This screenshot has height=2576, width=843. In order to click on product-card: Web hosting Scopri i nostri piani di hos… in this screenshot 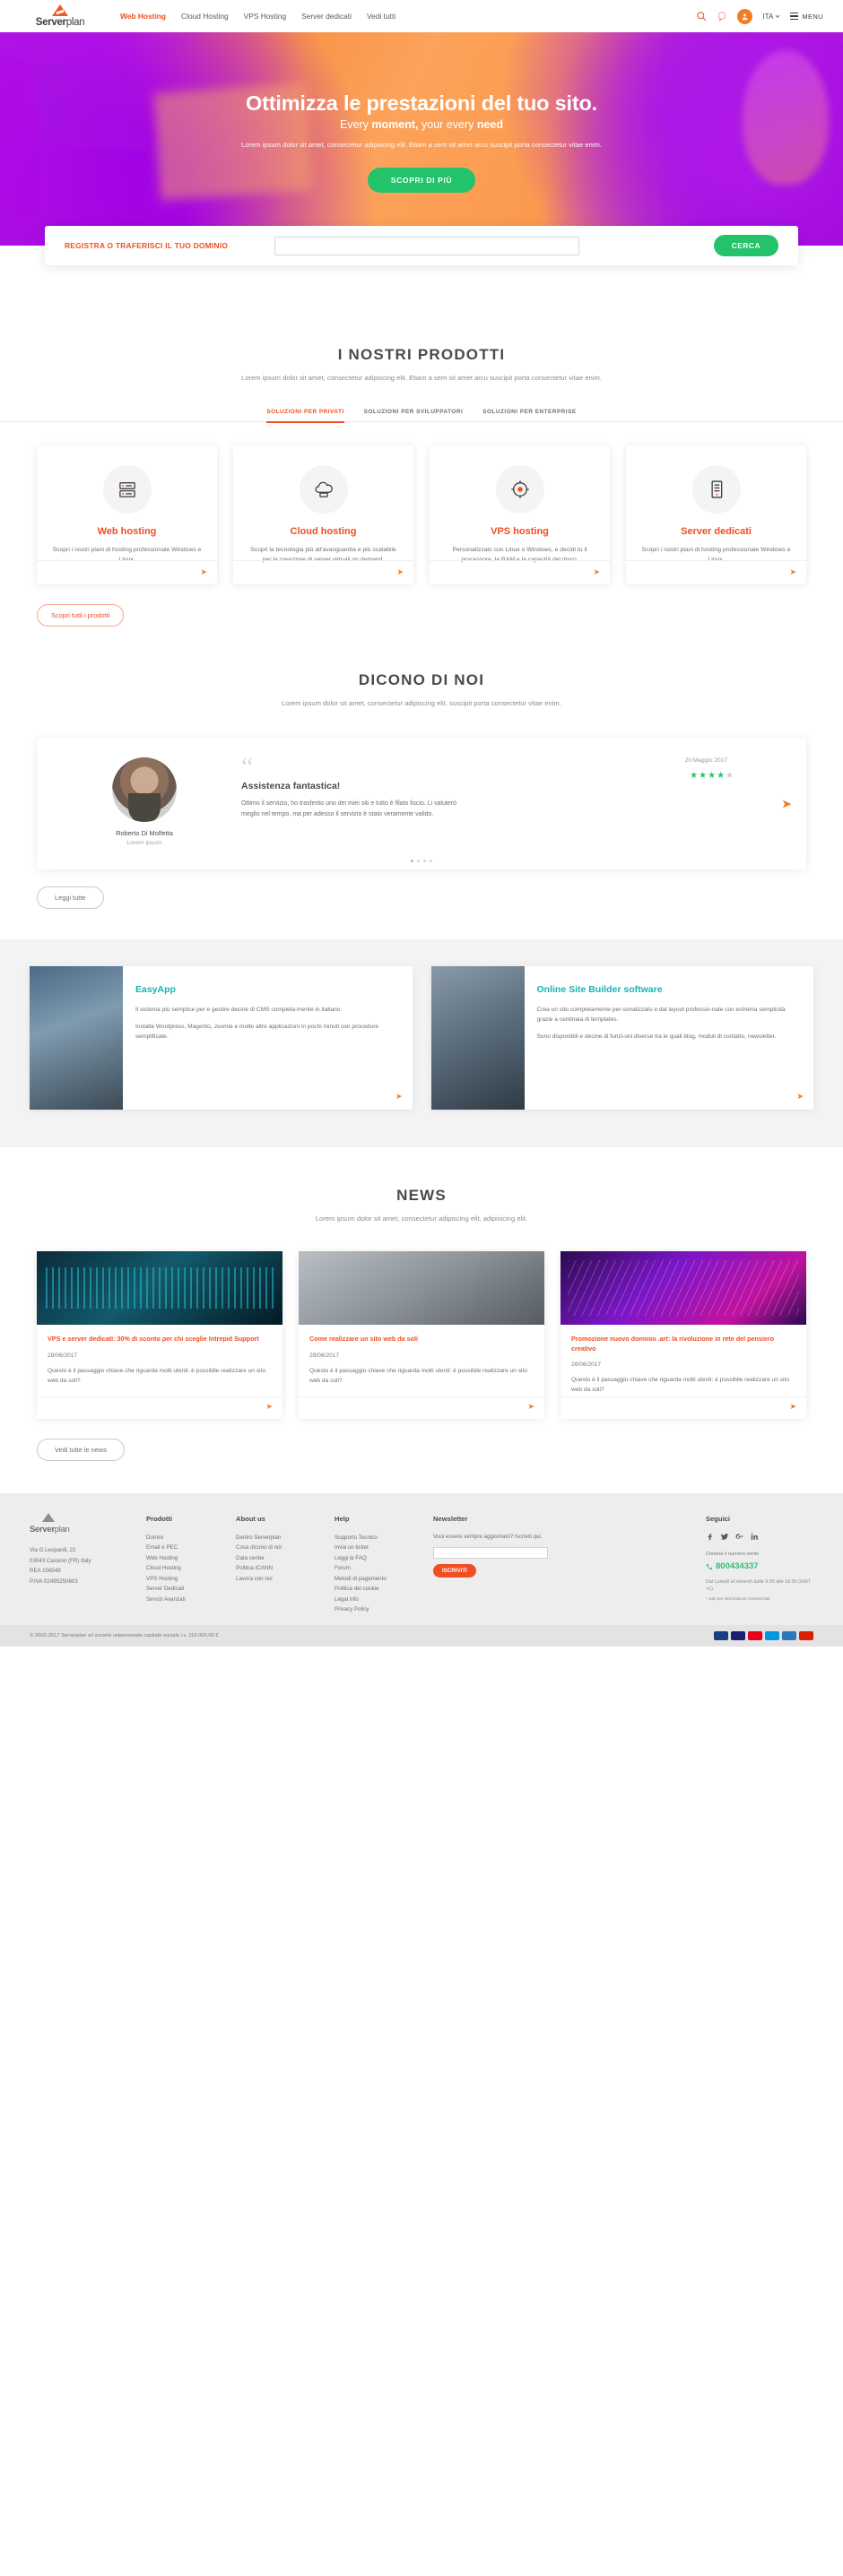, I will do `click(127, 515)`.